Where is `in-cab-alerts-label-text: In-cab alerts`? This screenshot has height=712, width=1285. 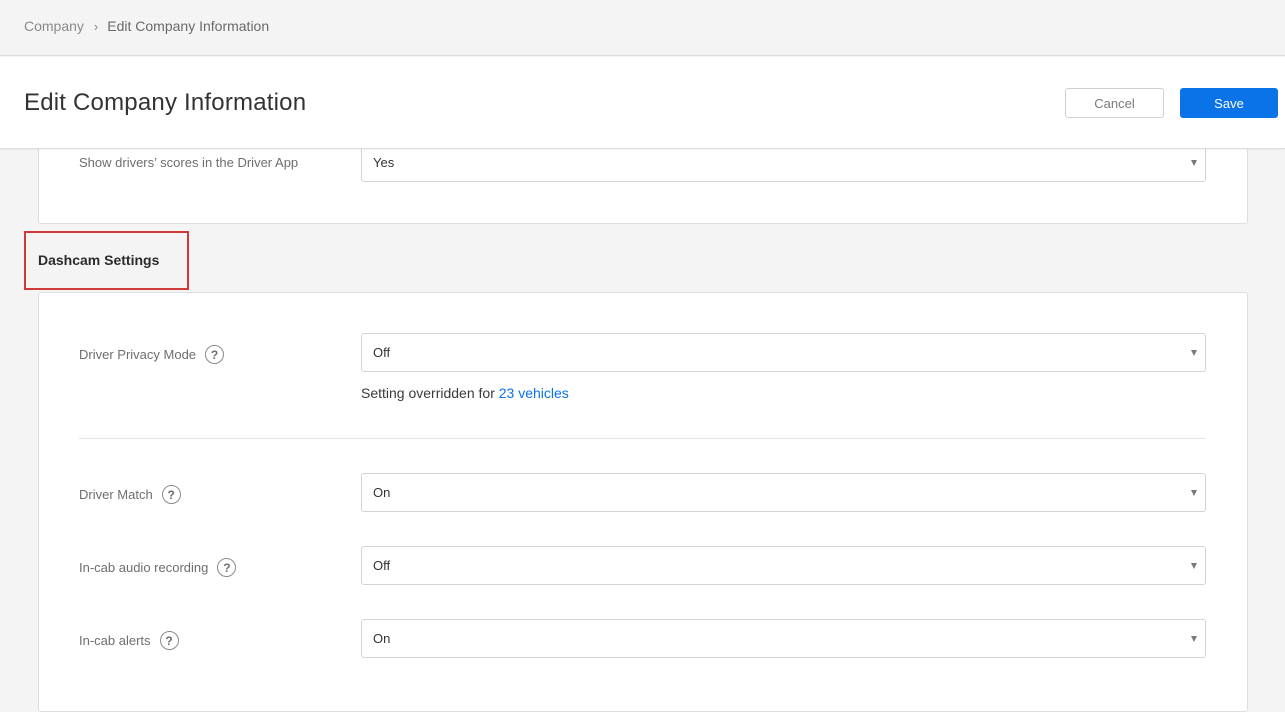 in-cab-alerts-label-text: In-cab alerts is located at coordinates (115, 640).